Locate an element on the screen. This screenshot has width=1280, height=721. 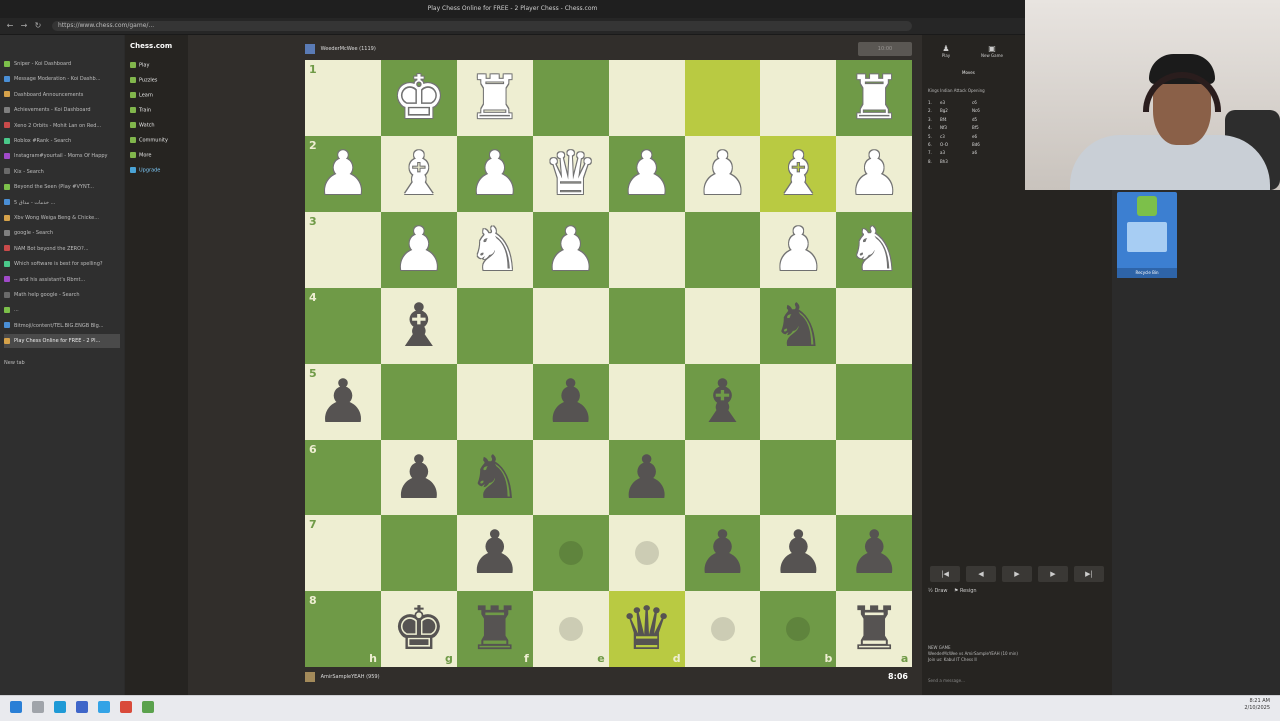
board-square: f ♜ is located at coordinates (494, 629).